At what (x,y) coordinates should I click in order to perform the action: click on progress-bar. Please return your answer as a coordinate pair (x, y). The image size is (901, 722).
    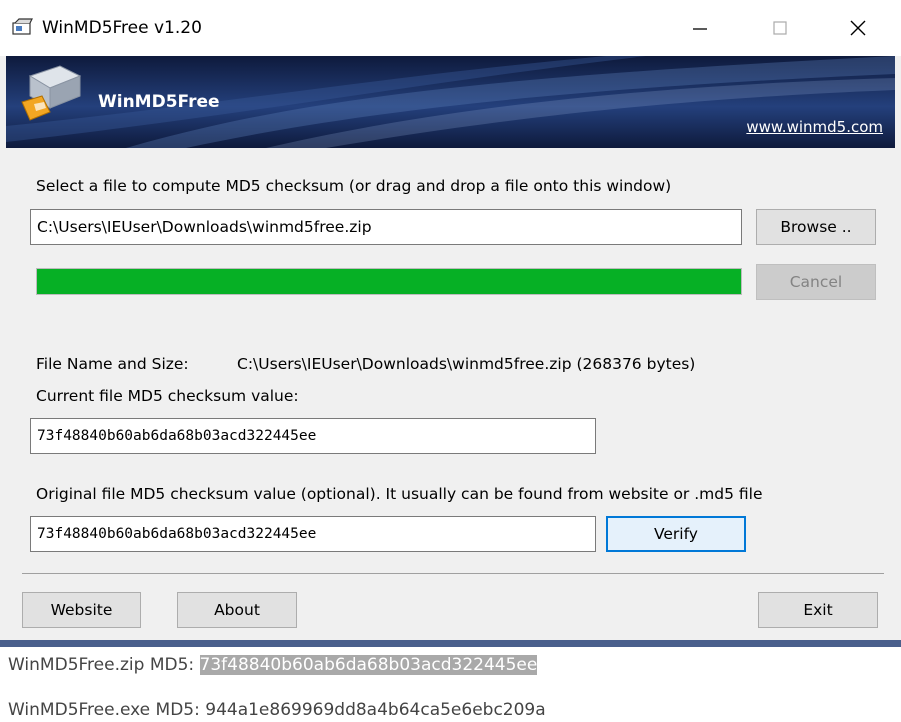
    Looking at the image, I should click on (389, 281).